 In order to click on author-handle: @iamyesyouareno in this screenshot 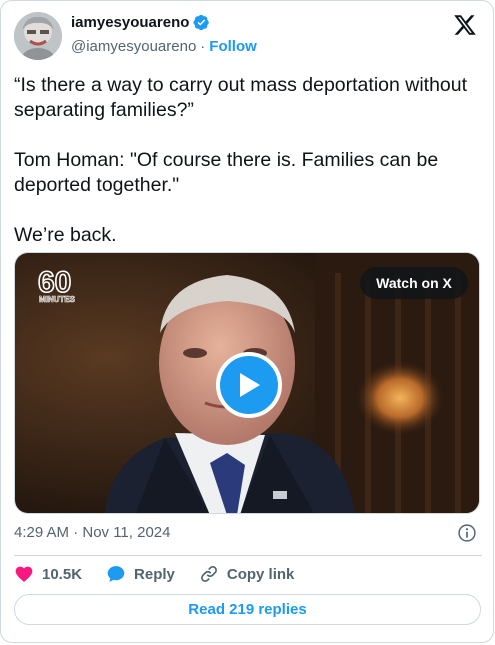, I will do `click(133, 46)`.